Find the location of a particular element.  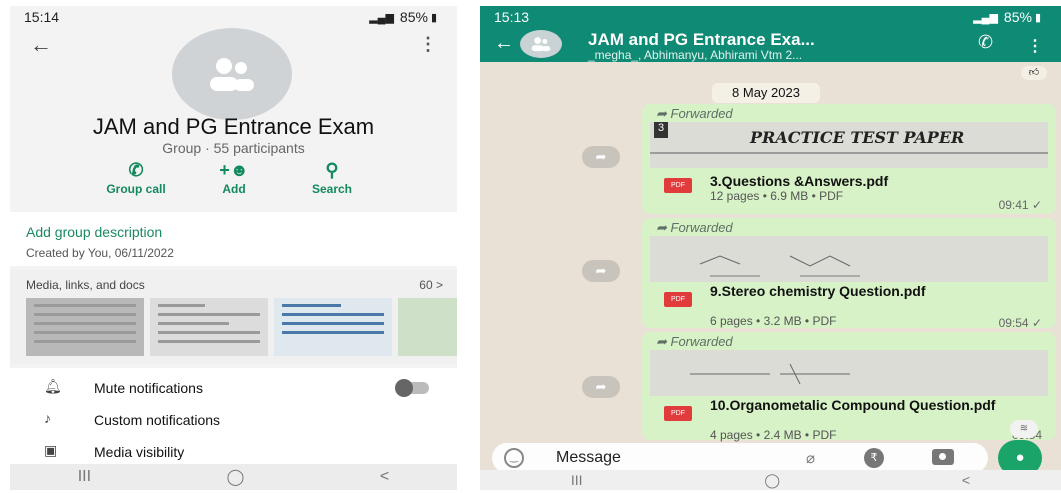

image-icon: ▣ is located at coordinates (51, 450).